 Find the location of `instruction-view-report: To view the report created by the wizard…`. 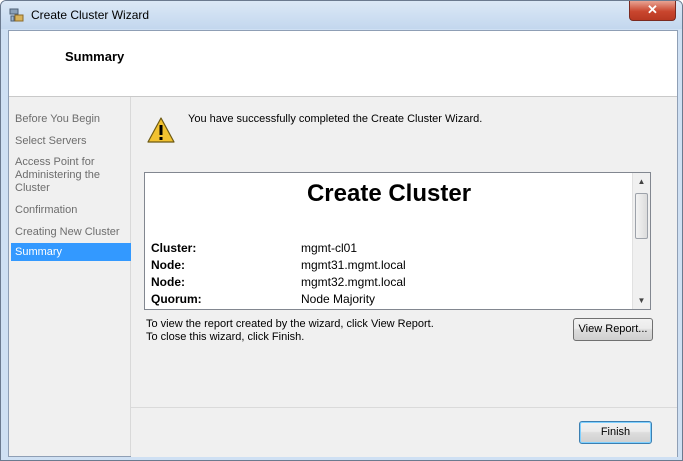

instruction-view-report: To view the report created by the wizard… is located at coordinates (290, 324).